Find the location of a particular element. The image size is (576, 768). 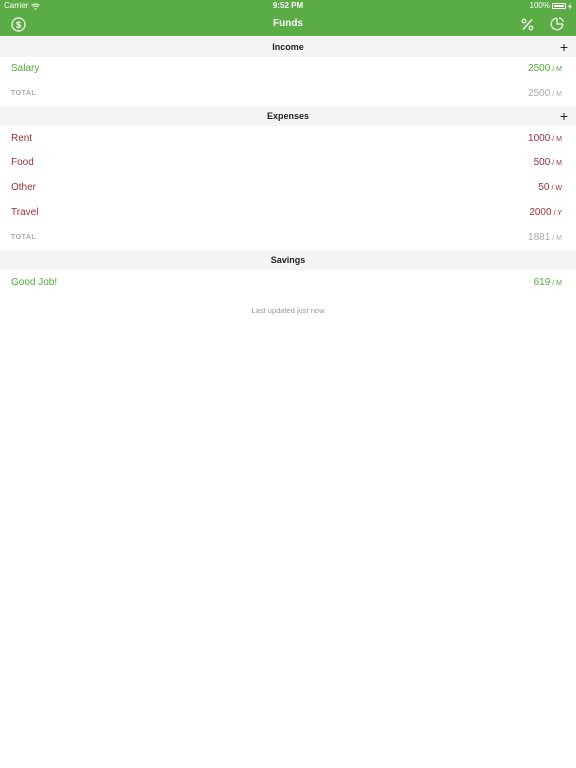

expenses-section-header: Expenses + is located at coordinates (288, 116).